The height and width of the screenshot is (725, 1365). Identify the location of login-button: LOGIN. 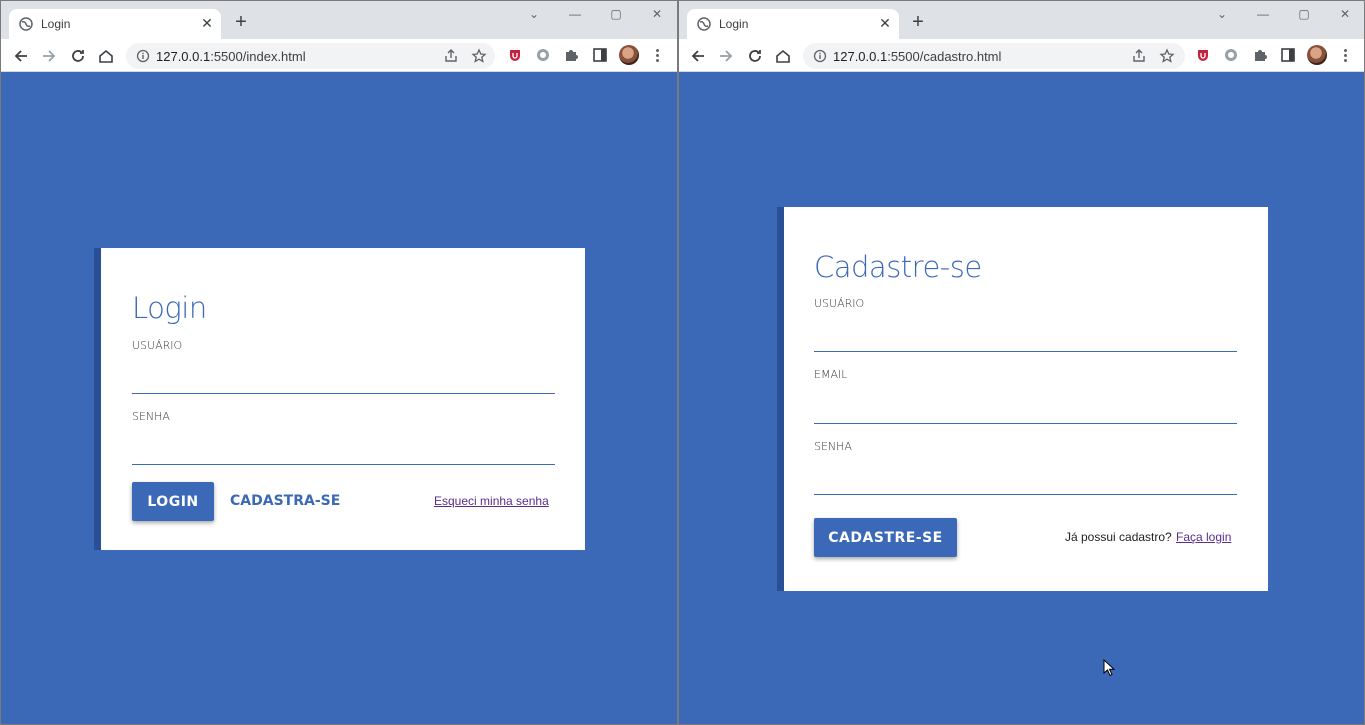
(173, 501).